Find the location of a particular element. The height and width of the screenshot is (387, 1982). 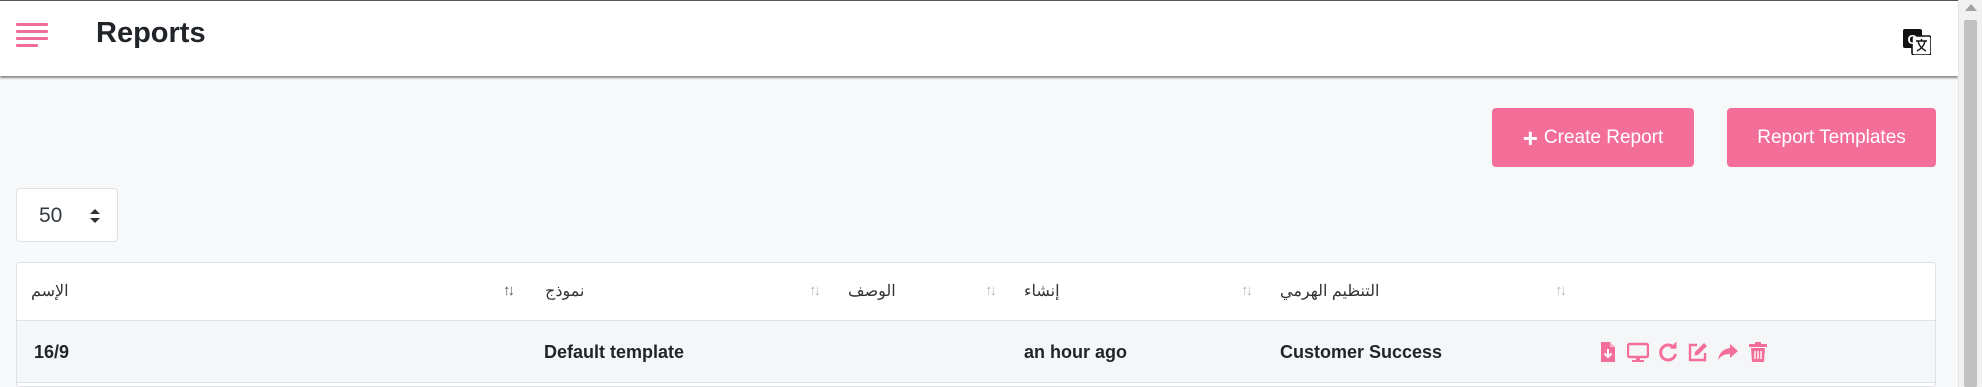

cell-created: an hour ago is located at coordinates (1075, 352).